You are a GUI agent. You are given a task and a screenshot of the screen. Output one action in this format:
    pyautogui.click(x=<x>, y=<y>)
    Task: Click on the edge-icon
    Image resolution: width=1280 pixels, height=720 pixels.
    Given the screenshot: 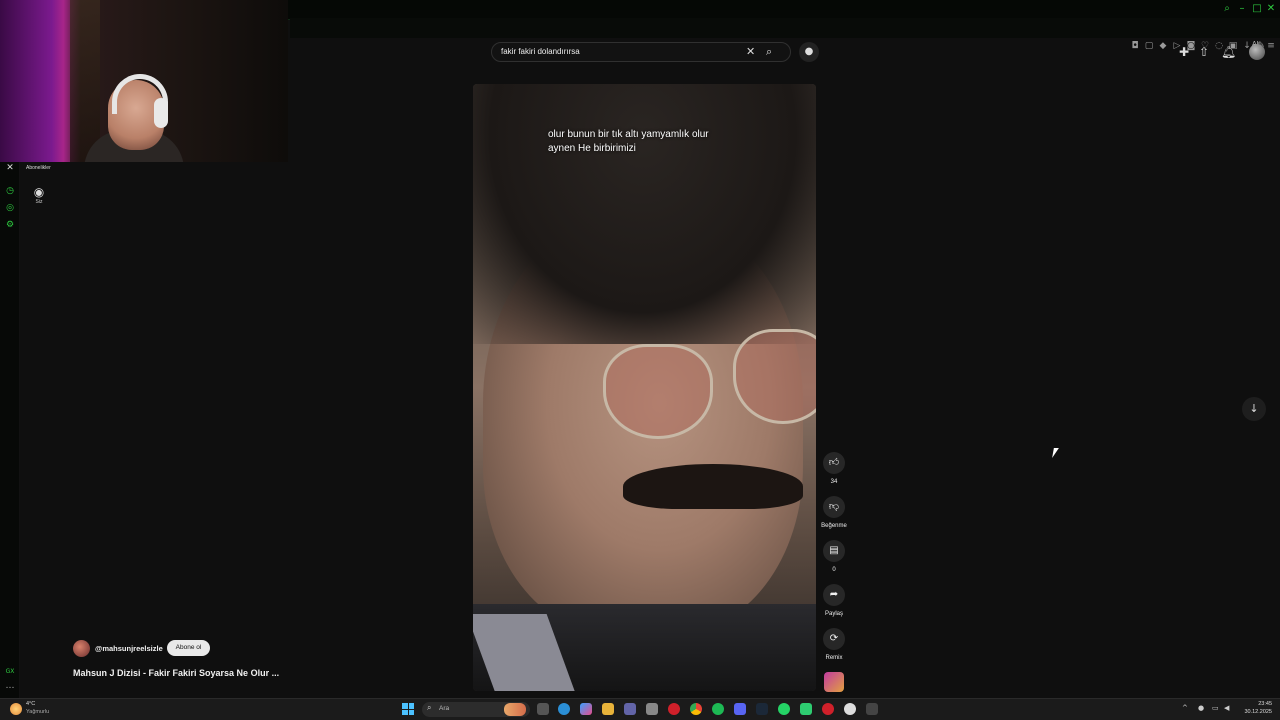 What is the action you would take?
    pyautogui.click(x=564, y=709)
    